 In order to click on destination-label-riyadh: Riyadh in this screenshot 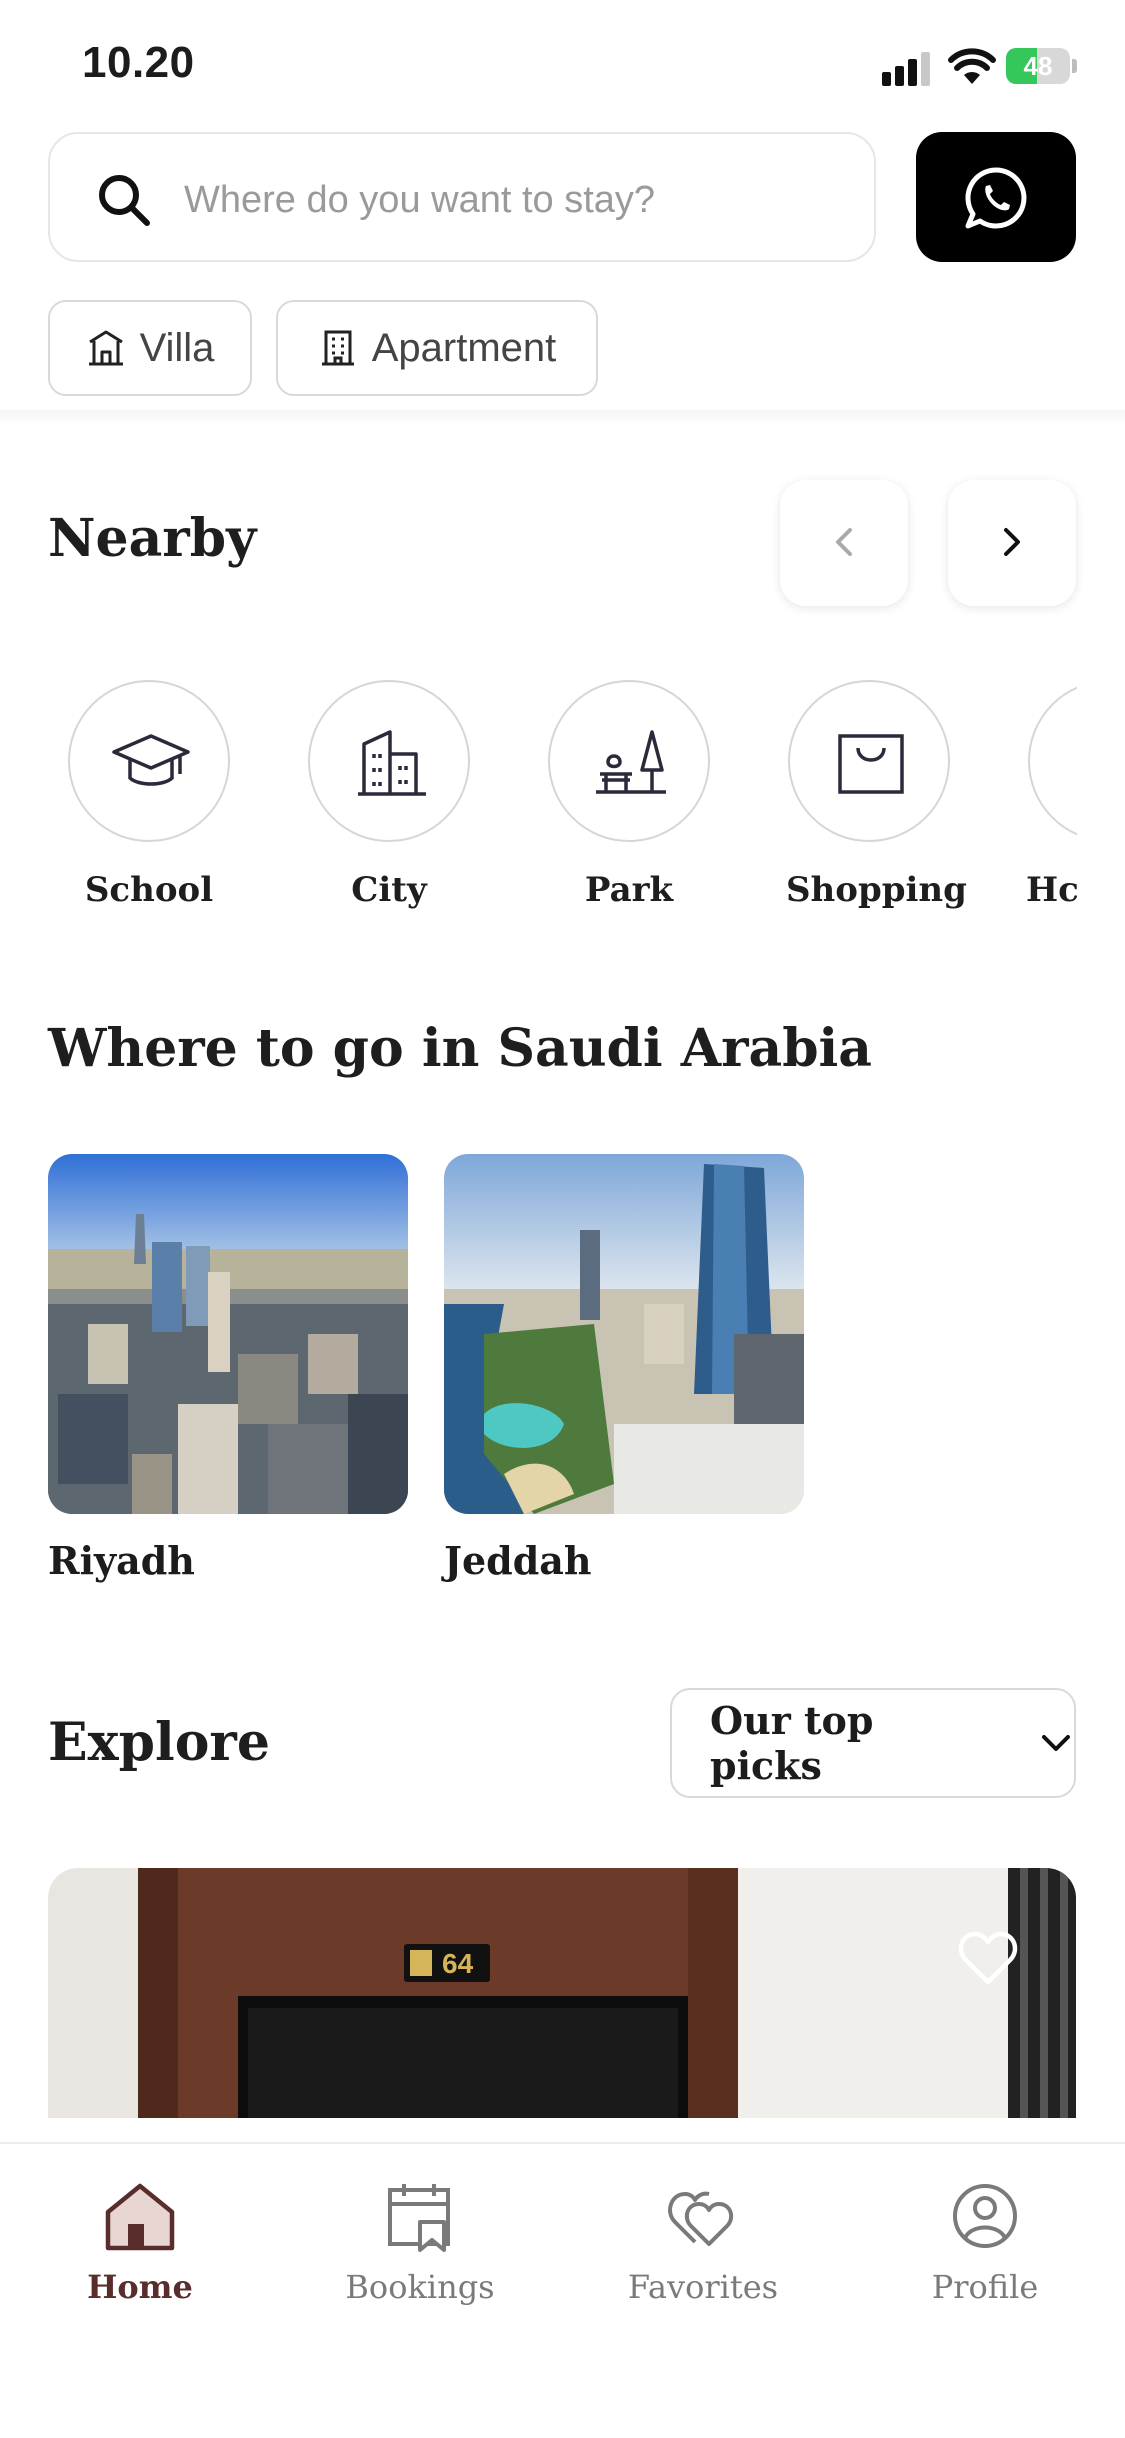, I will do `click(121, 1560)`.